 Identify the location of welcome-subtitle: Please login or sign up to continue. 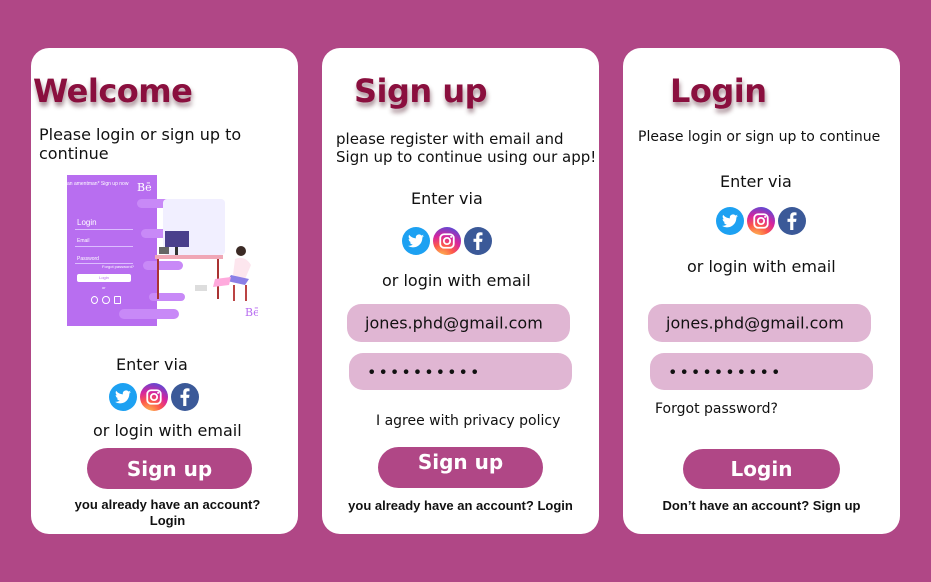
(140, 144).